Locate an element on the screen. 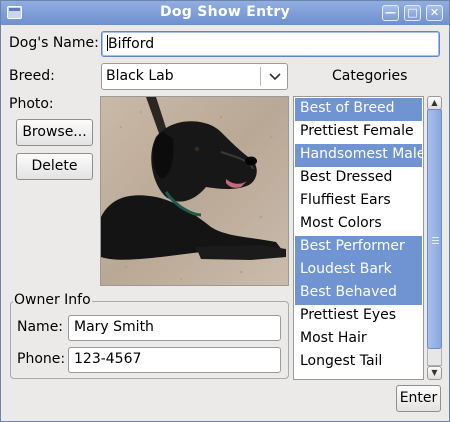  categories-scrollbar: ▲ ▼ is located at coordinates (434, 238).